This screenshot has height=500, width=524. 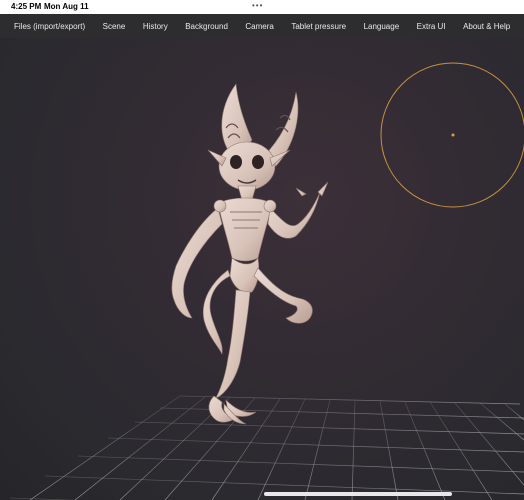 What do you see at coordinates (206, 26) in the screenshot?
I see `menu-background: Background` at bounding box center [206, 26].